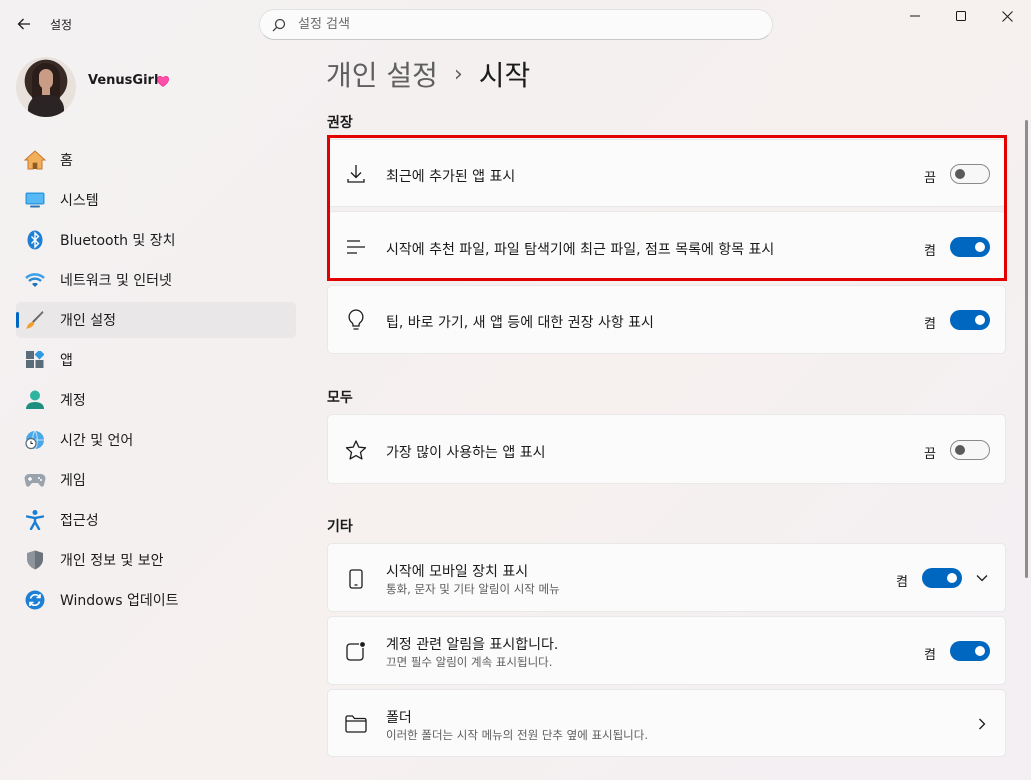 Image resolution: width=1031 pixels, height=780 pixels. Describe the element at coordinates (79, 201) in the screenshot. I see `sidebar-item-label: 시스템` at that location.